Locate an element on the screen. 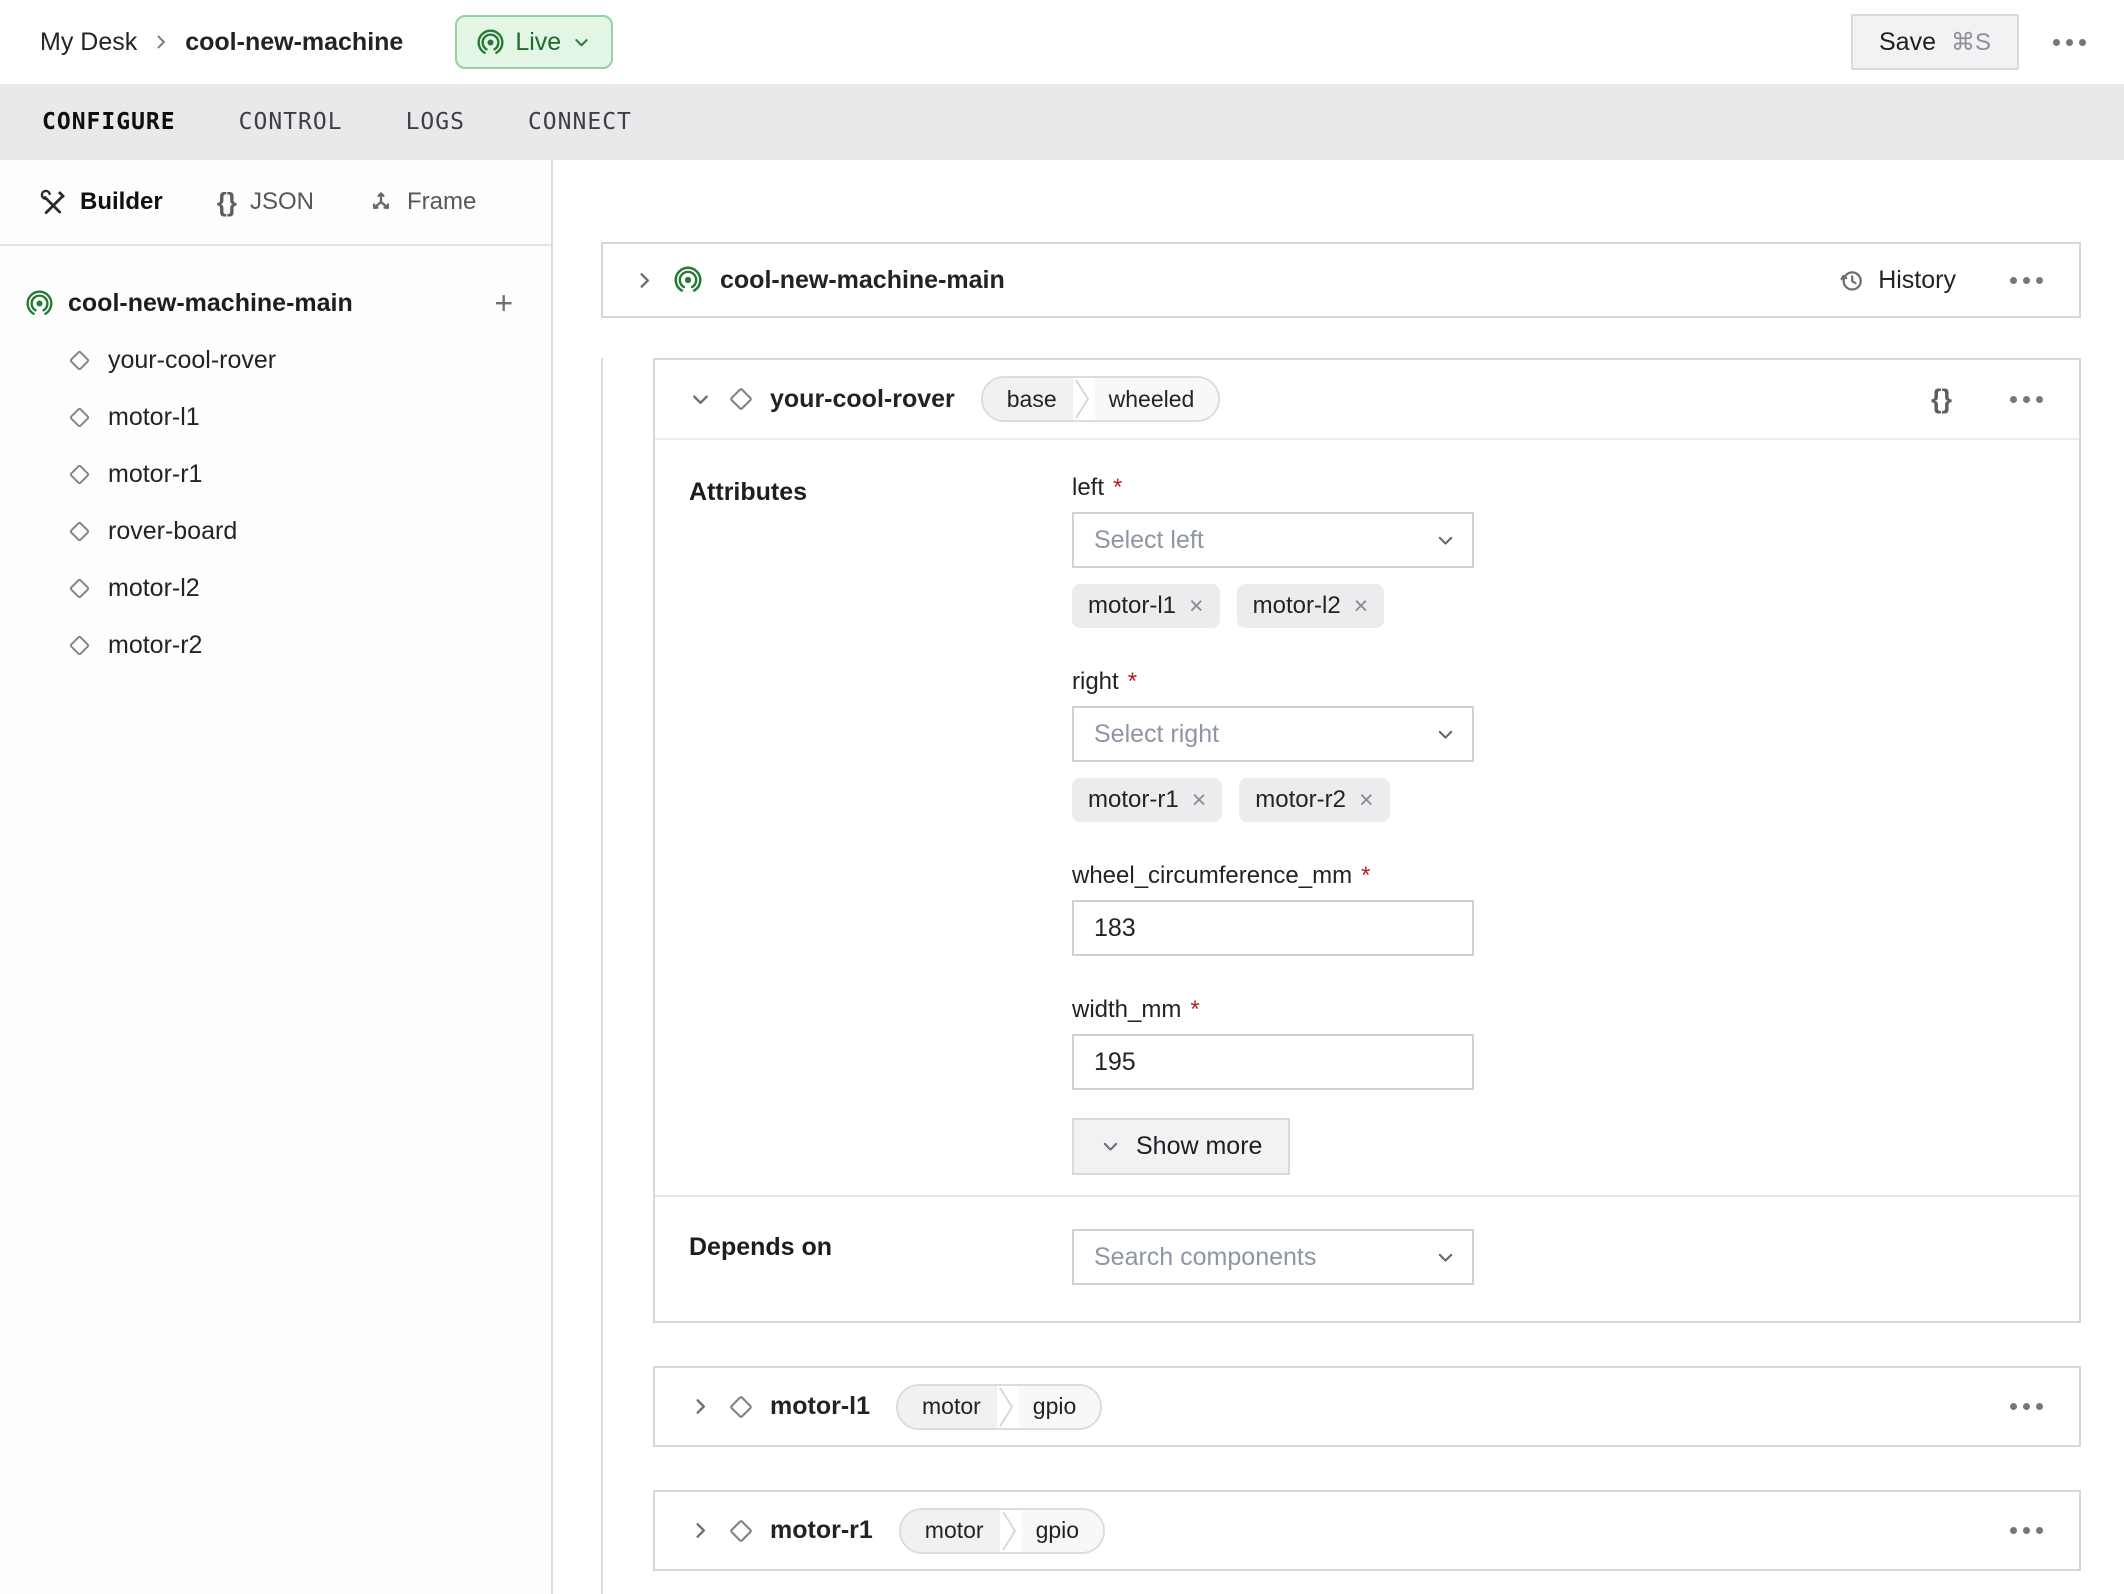  field-width: width_mm * is located at coordinates (1273, 1043).